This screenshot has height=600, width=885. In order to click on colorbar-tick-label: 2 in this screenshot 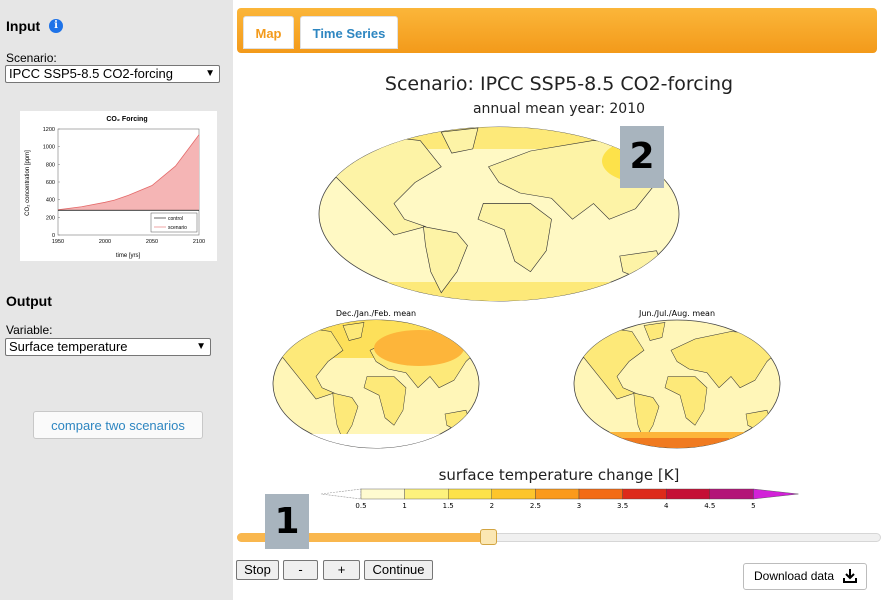, I will do `click(492, 506)`.